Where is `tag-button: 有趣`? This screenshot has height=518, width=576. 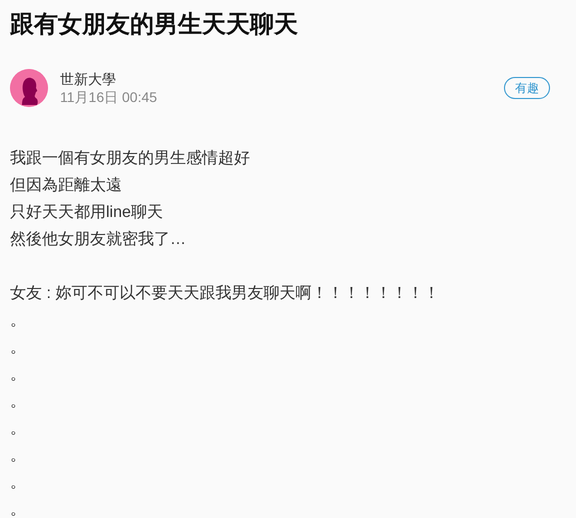 tag-button: 有趣 is located at coordinates (527, 88).